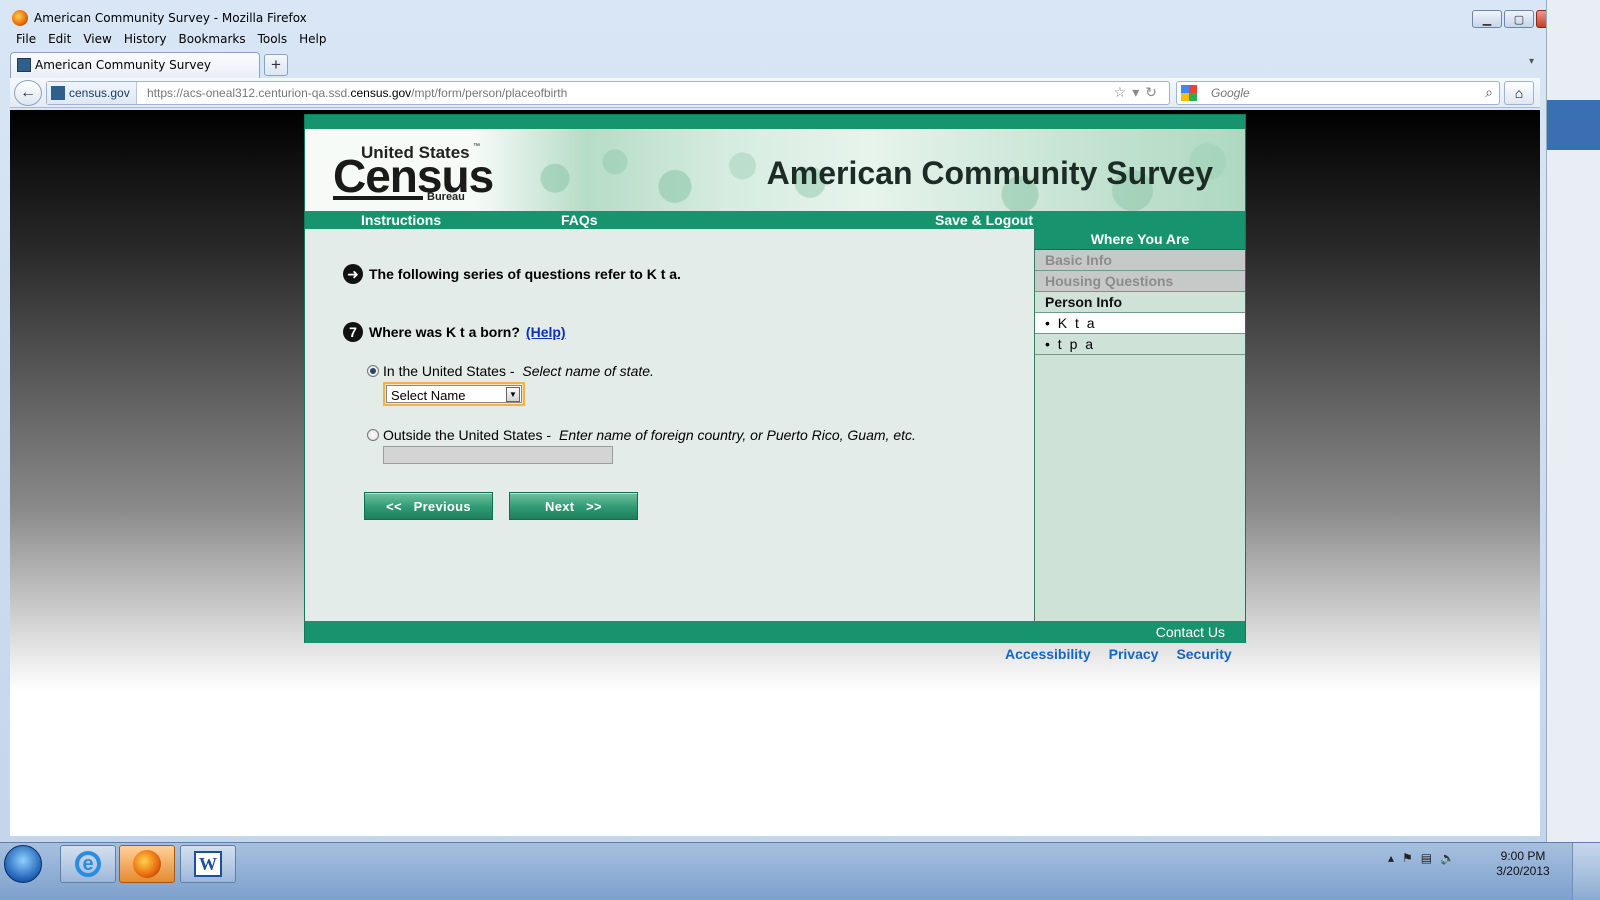 The image size is (1600, 900). What do you see at coordinates (212, 40) in the screenshot?
I see `menu-bookmarks: Bookmarks` at bounding box center [212, 40].